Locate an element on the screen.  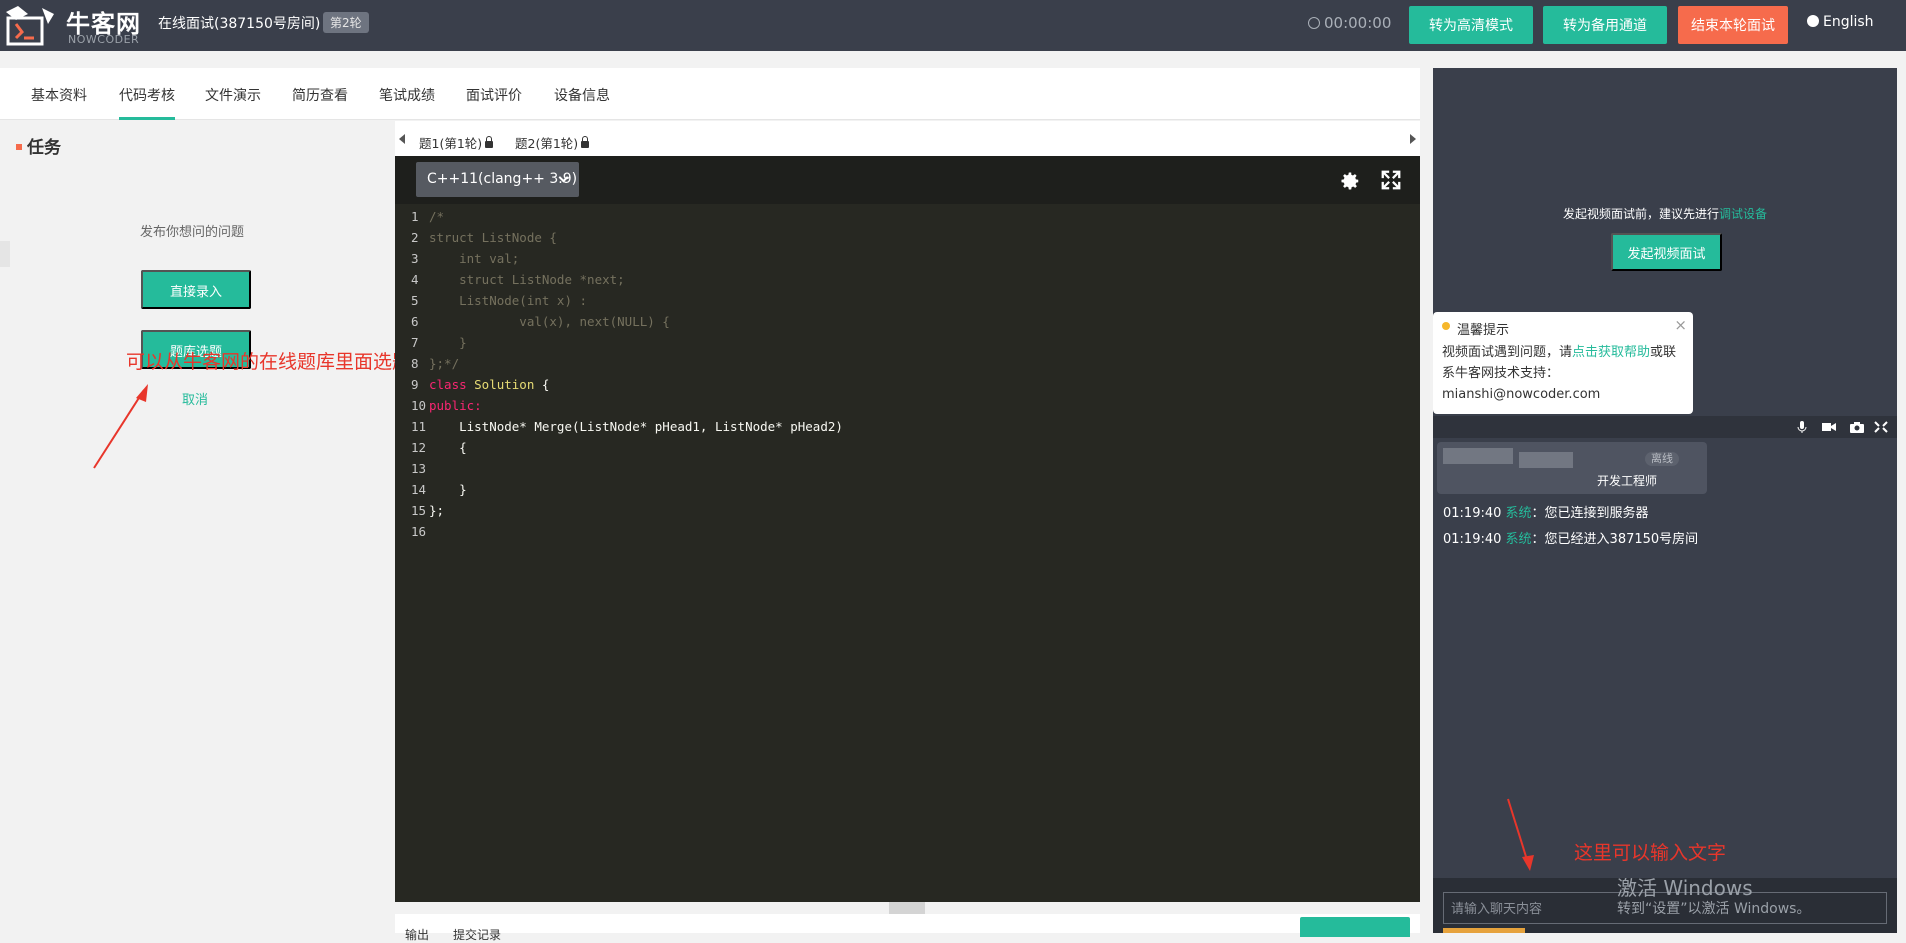
tip-text: 视频面试遇到问题，请 is located at coordinates (1507, 352).